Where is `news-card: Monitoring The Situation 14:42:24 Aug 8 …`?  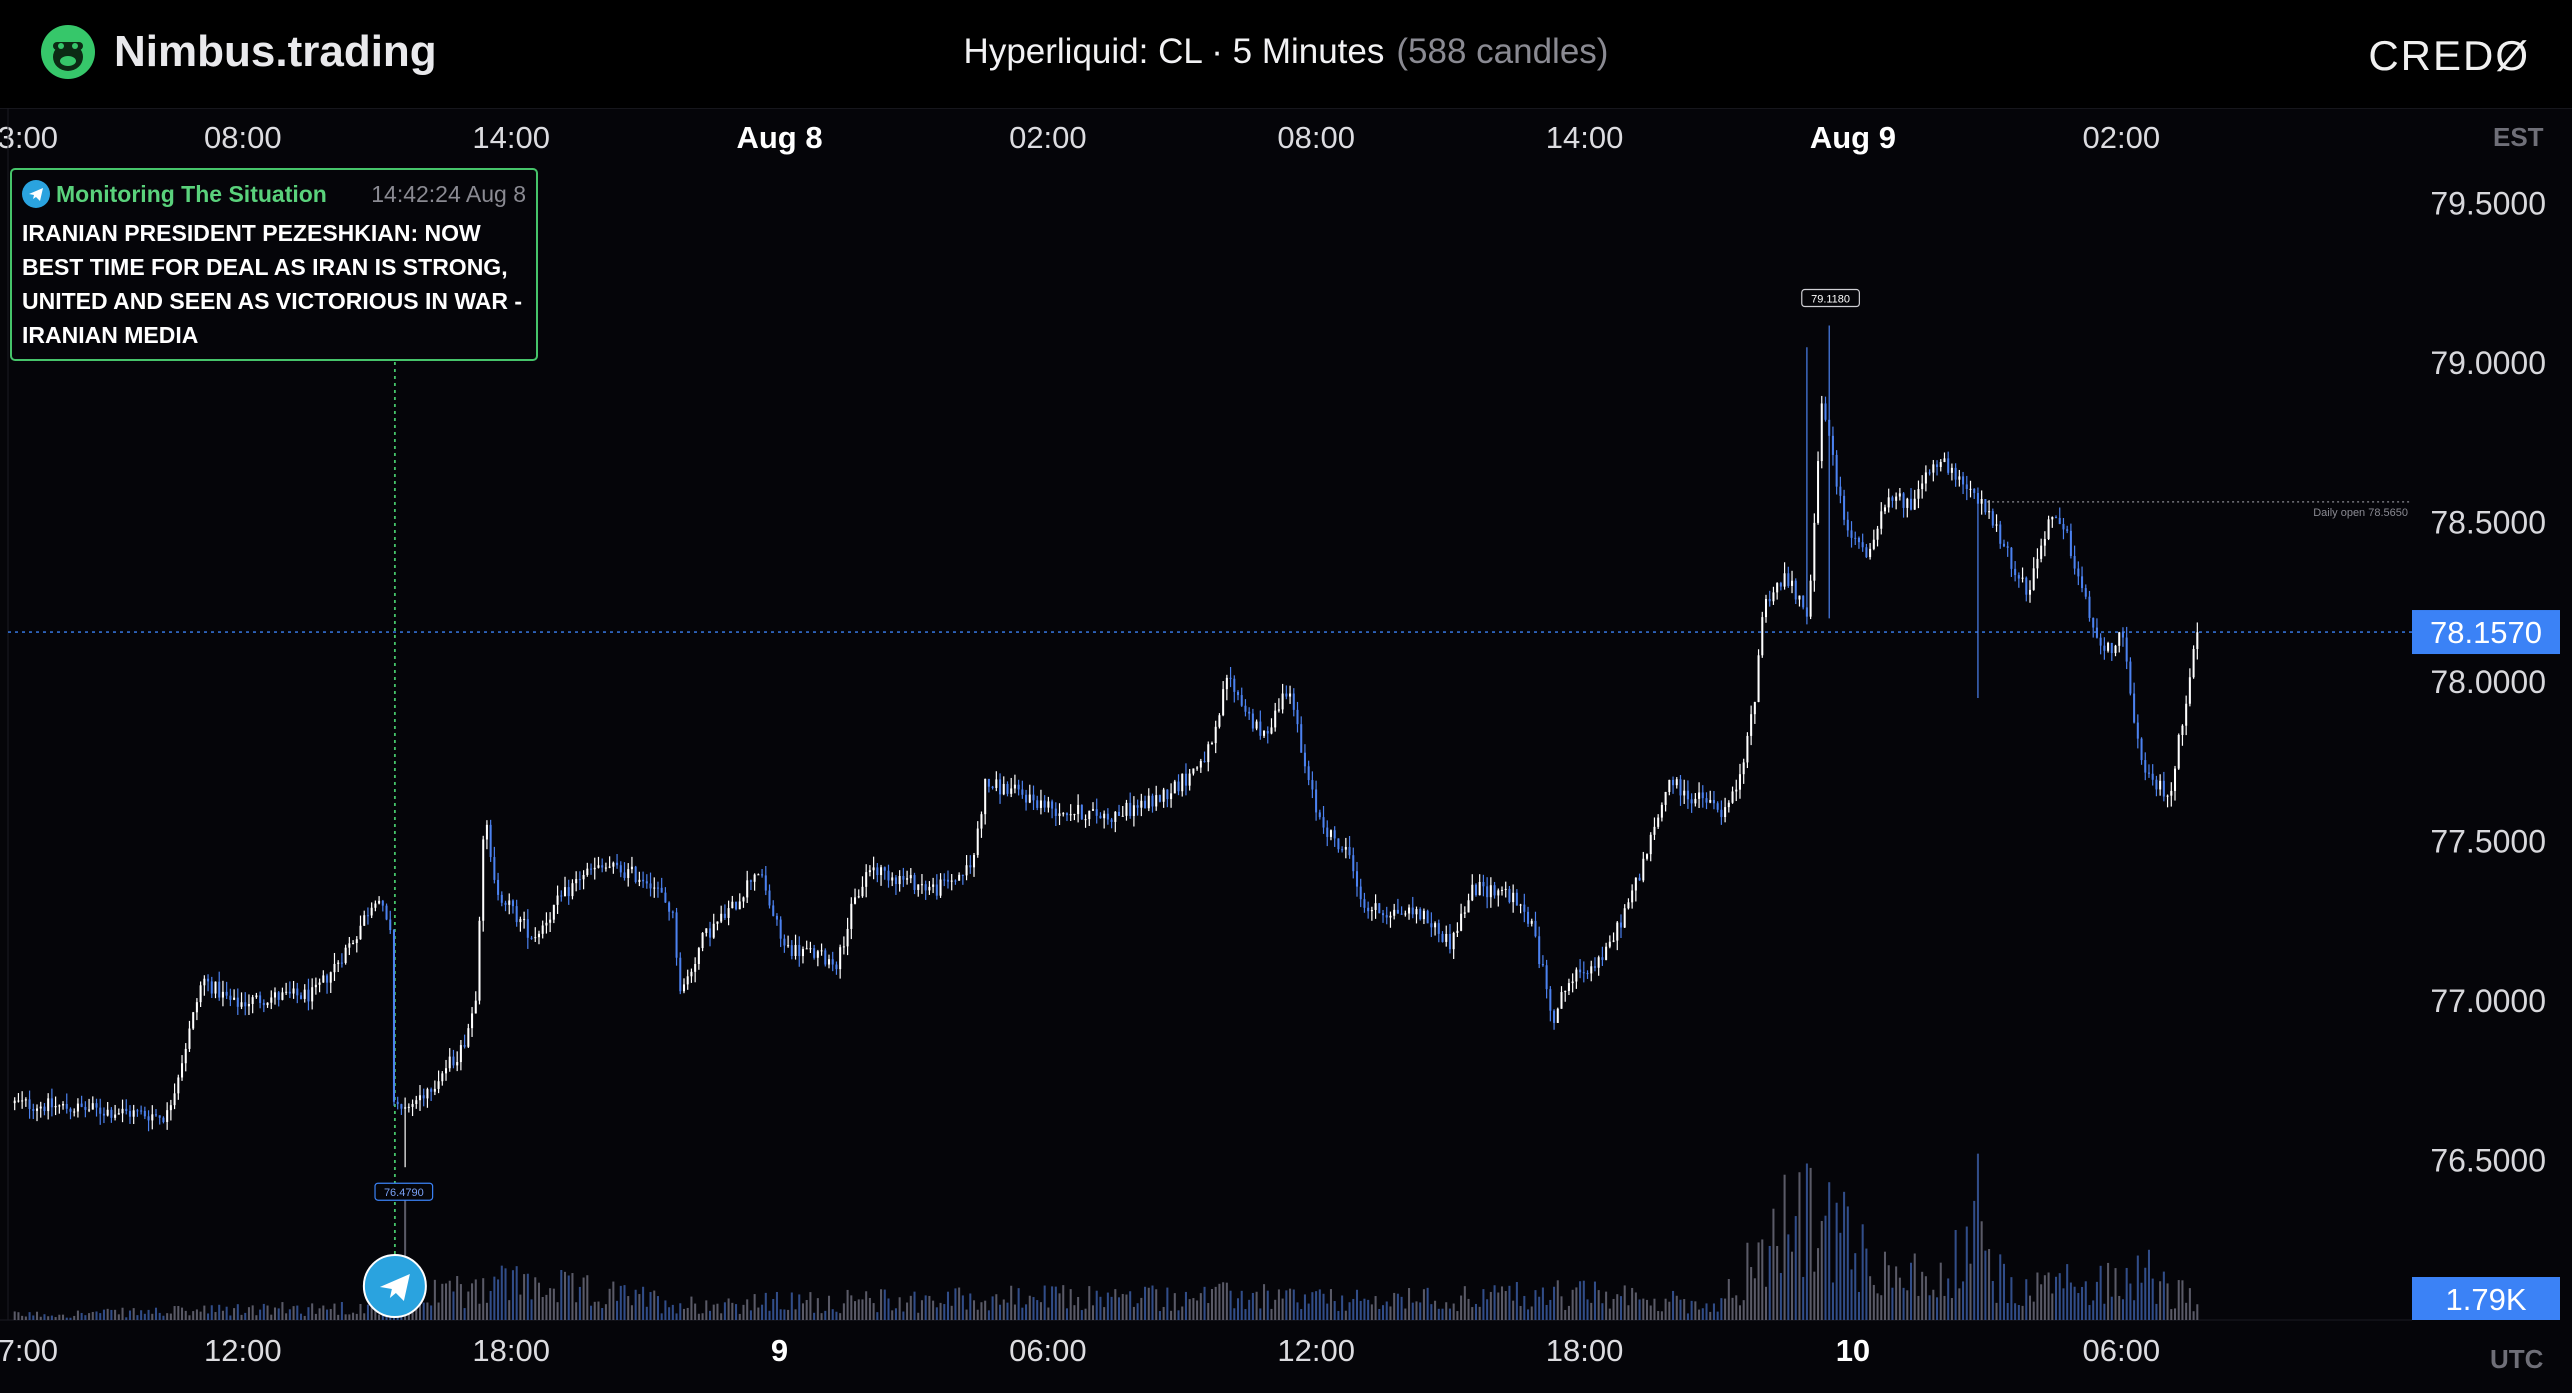
news-card: Monitoring The Situation 14:42:24 Aug 8 … is located at coordinates (274, 264).